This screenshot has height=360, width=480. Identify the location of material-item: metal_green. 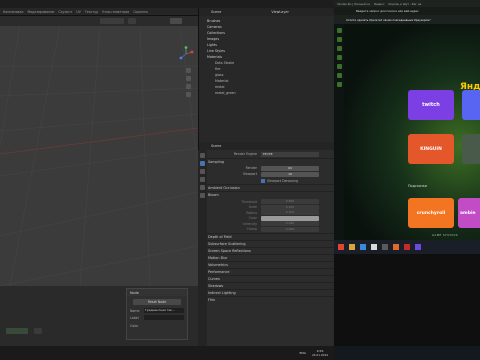
(274, 93).